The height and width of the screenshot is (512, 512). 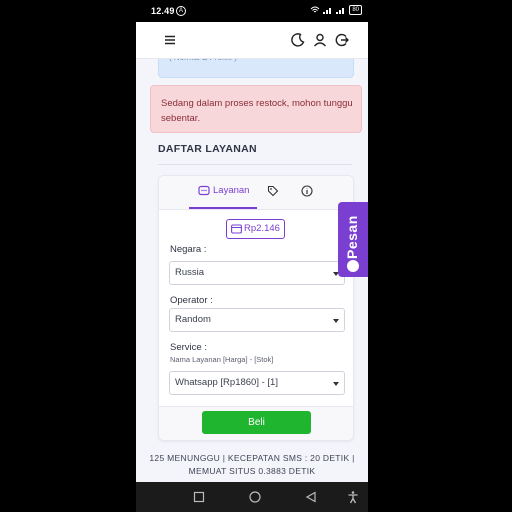 What do you see at coordinates (311, 497) in the screenshot?
I see `back-icon` at bounding box center [311, 497].